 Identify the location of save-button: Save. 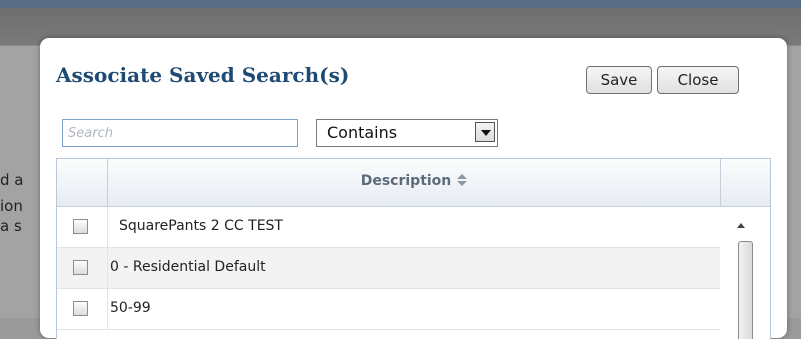
(619, 80).